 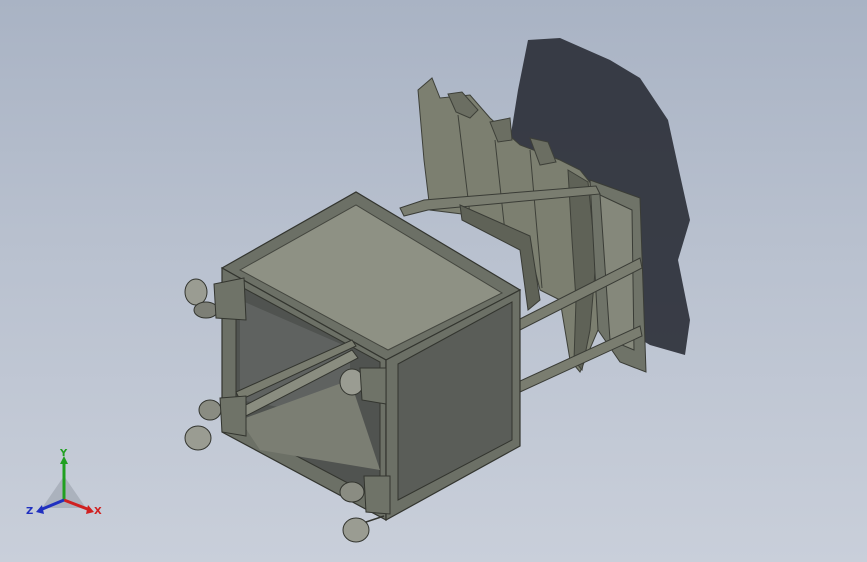 I want to click on coordinate-triad: Y X Z, so click(x=64, y=482).